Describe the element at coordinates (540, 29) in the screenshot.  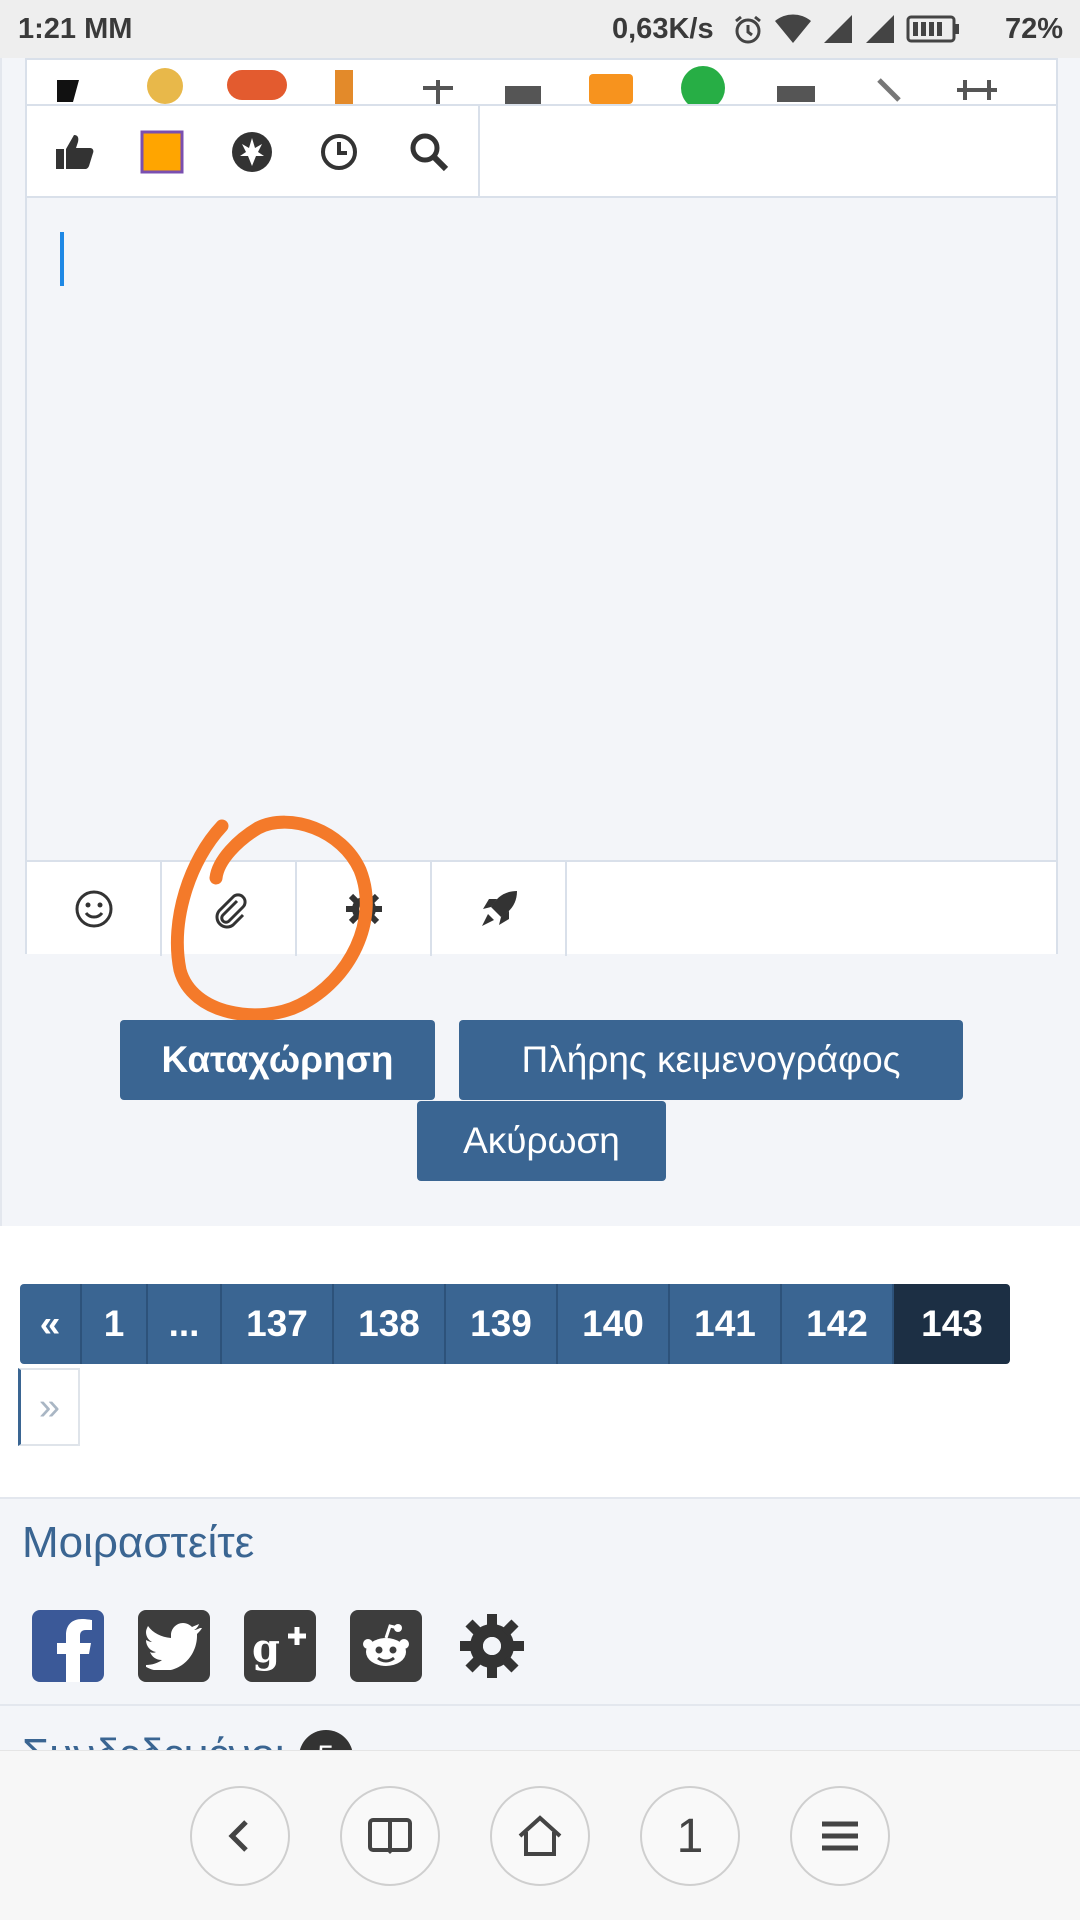
I see `status-bar: 1:21 ΜΜ 0,63K/s 72%` at that location.